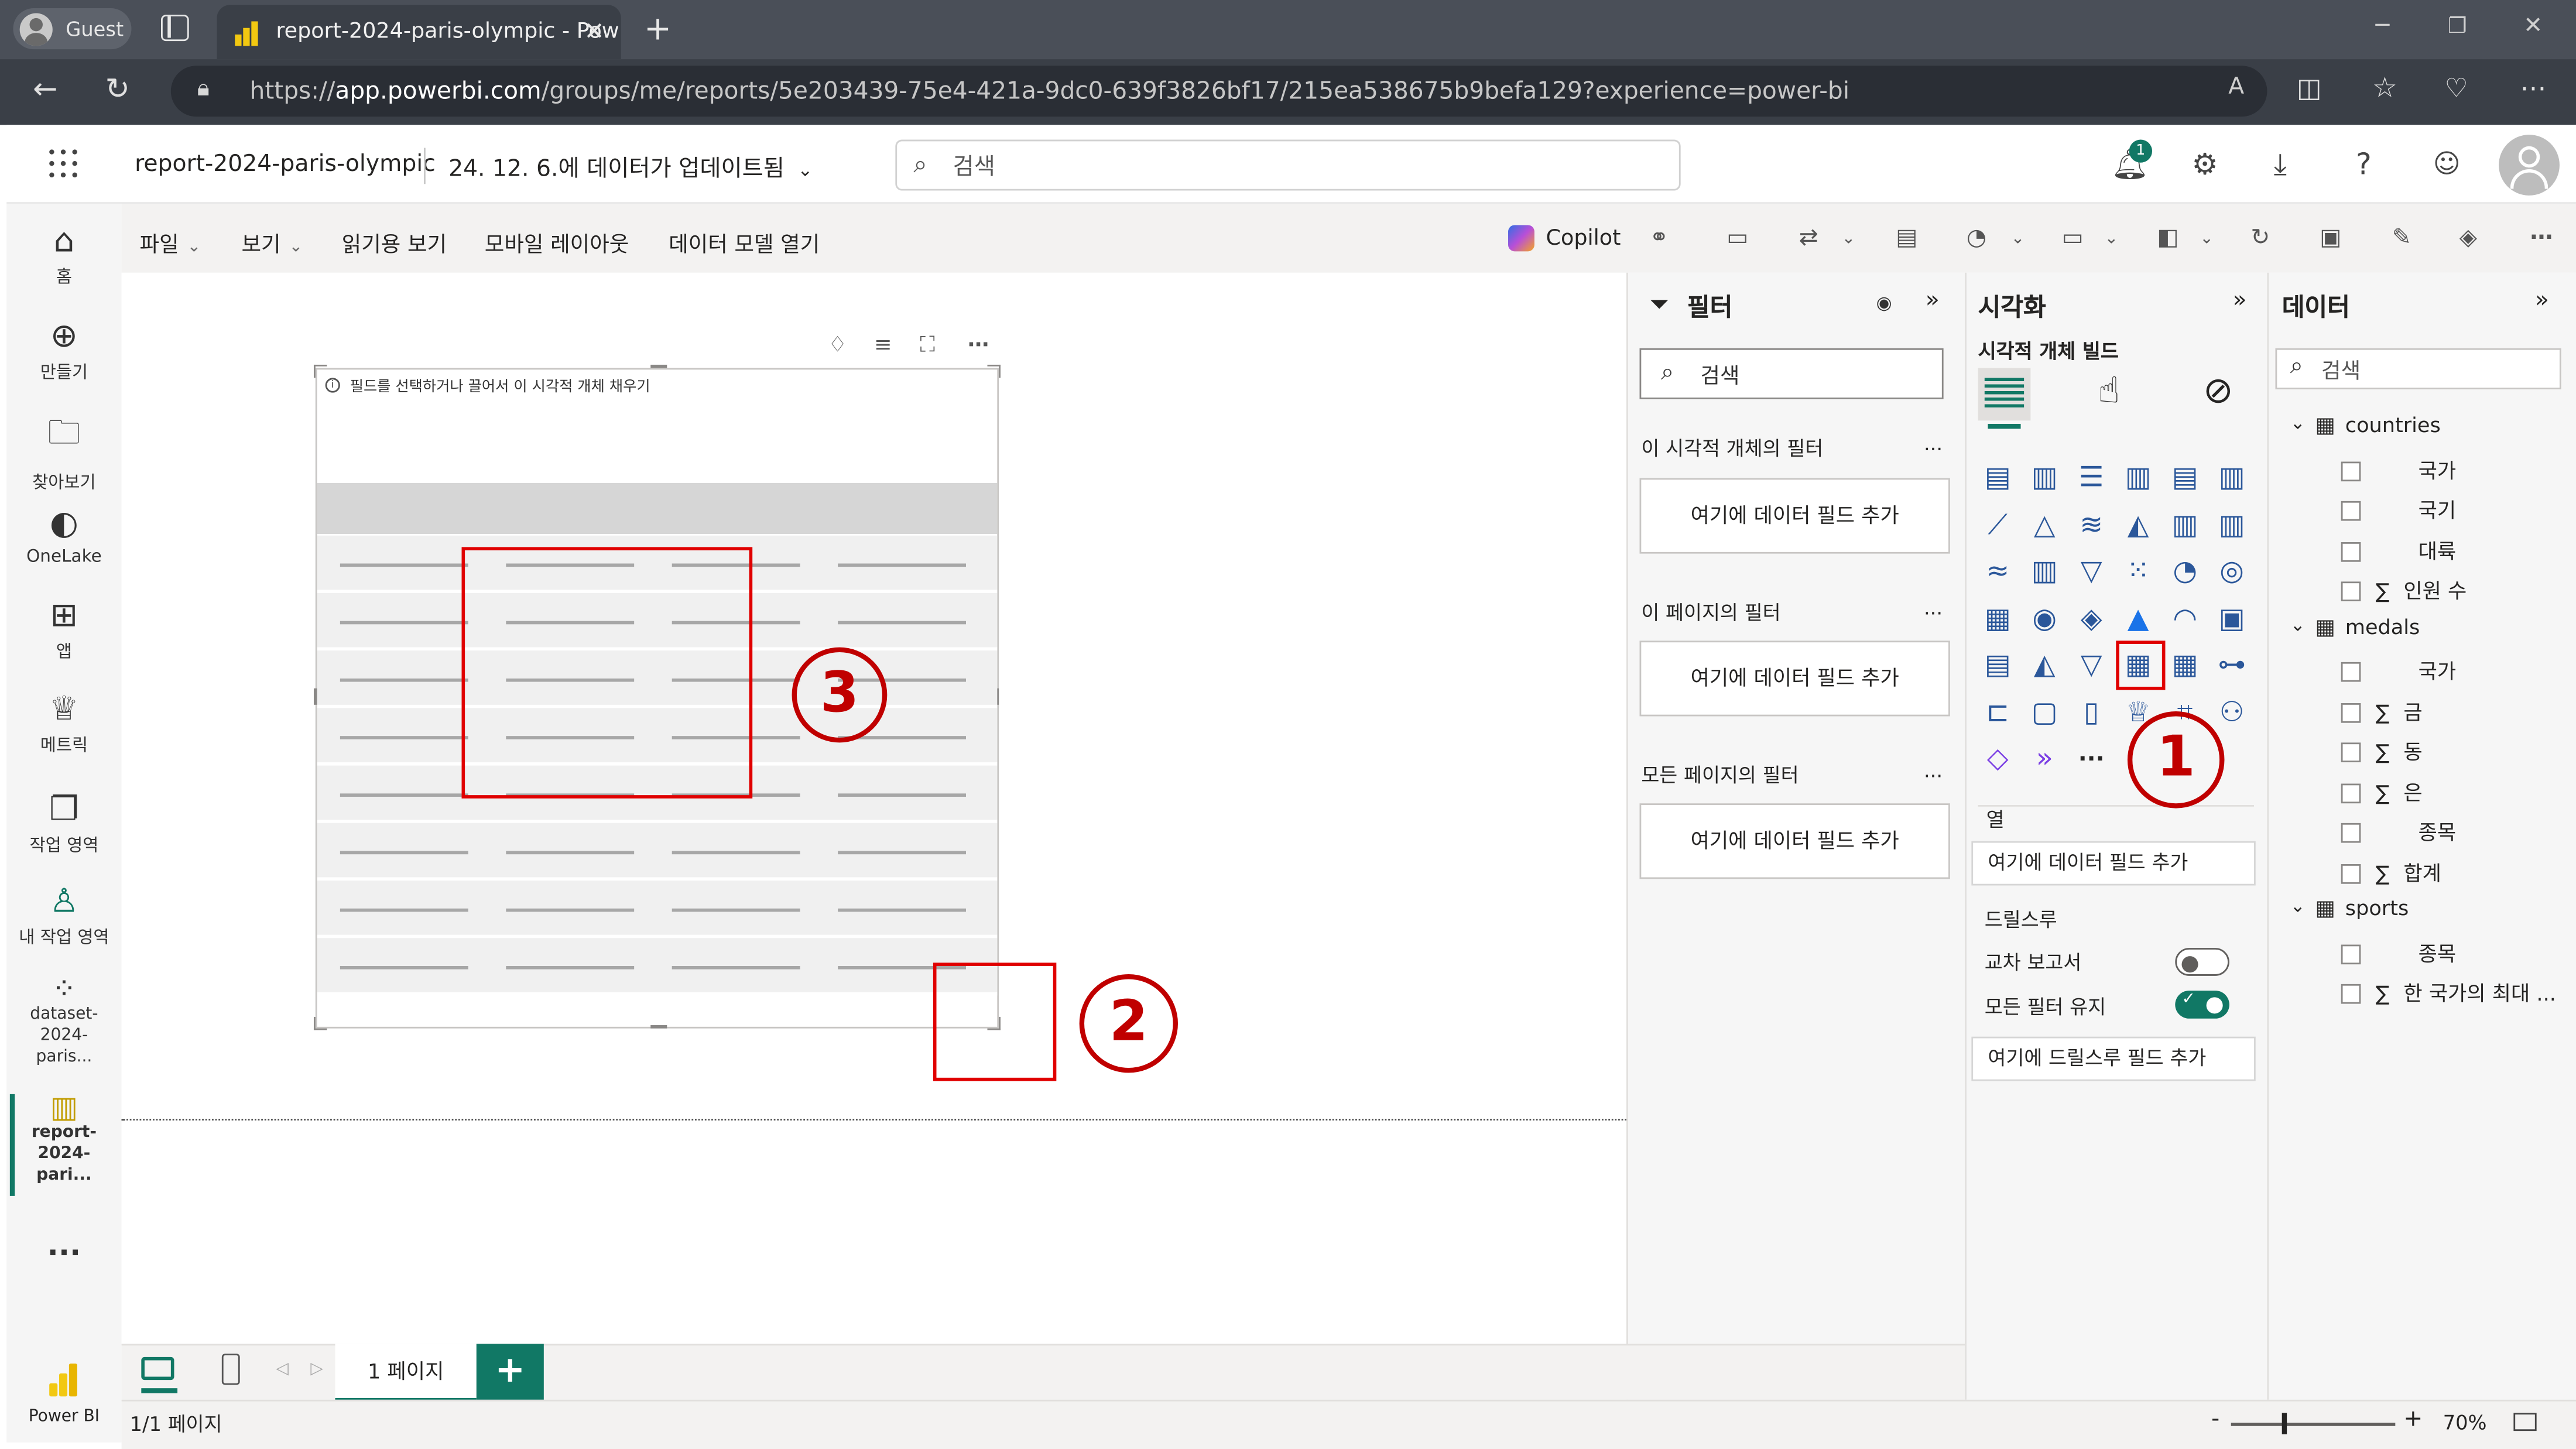 This screenshot has width=2576, height=1449. What do you see at coordinates (2525, 1422) in the screenshot?
I see `fit-to-page-icon` at bounding box center [2525, 1422].